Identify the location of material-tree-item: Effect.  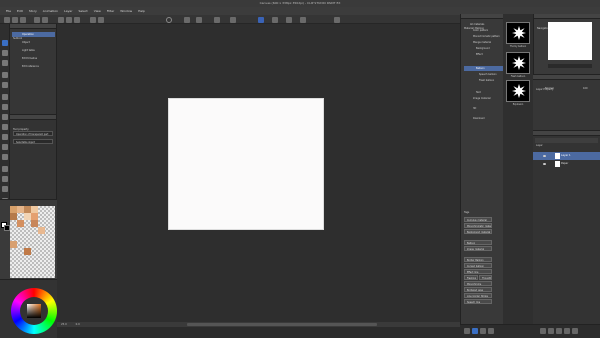
(484, 54).